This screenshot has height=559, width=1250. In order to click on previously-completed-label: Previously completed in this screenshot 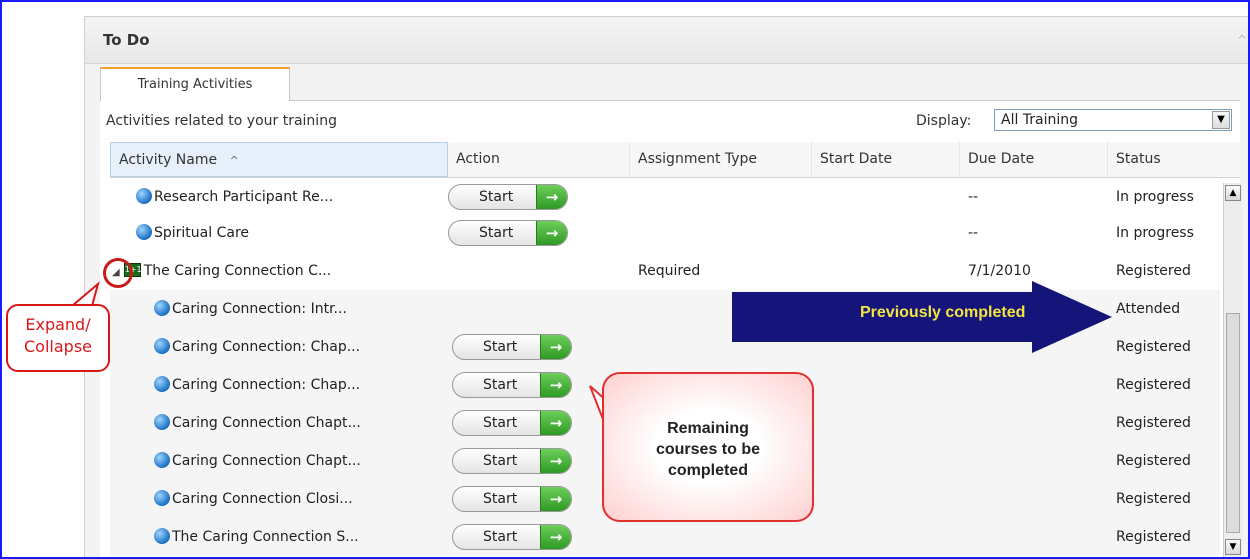, I will do `click(943, 312)`.